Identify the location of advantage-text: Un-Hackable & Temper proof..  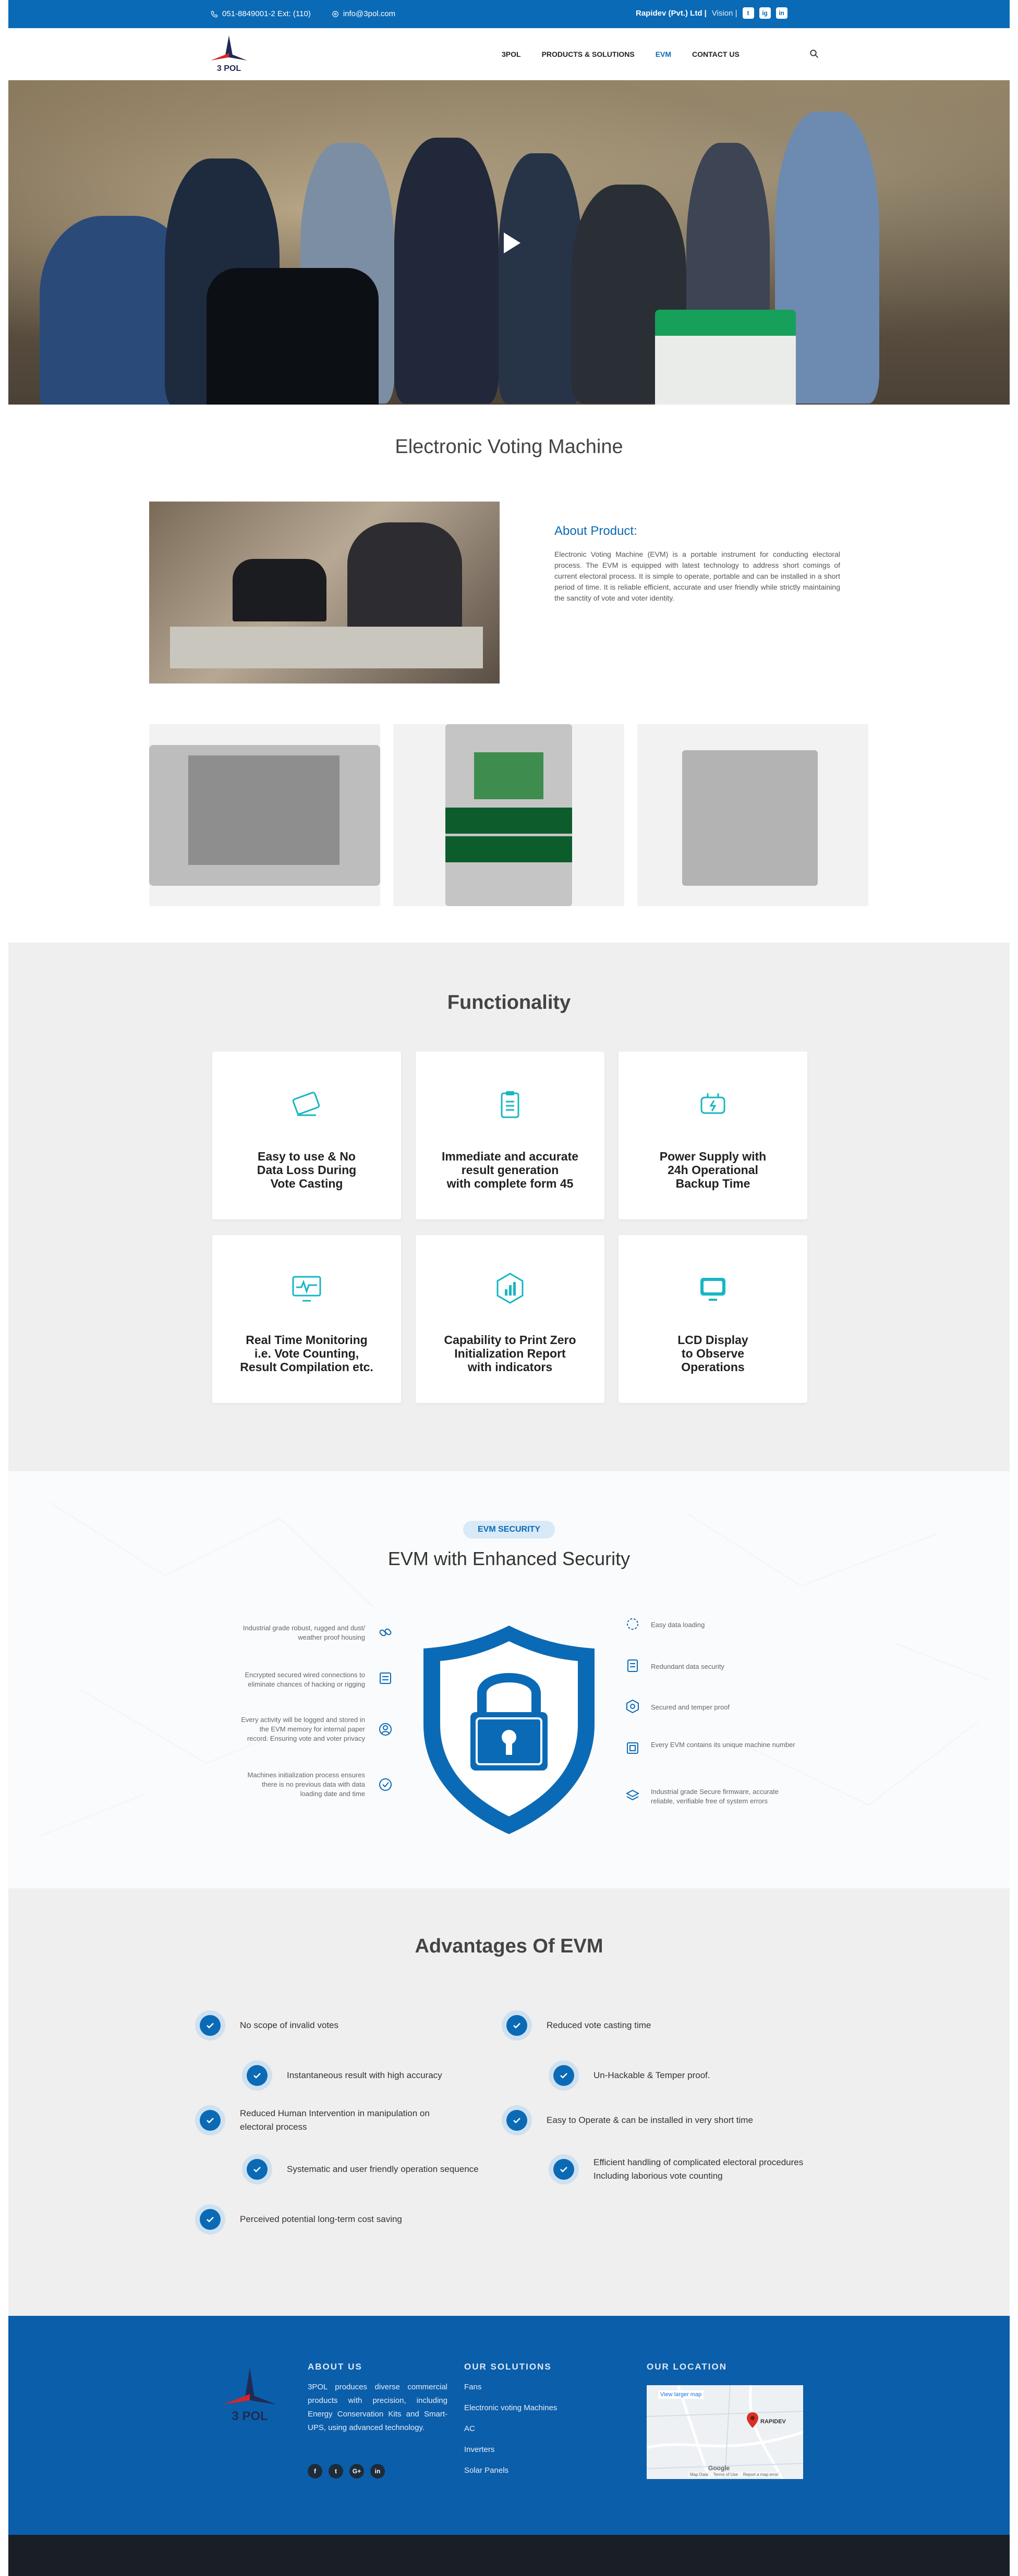
(651, 2075).